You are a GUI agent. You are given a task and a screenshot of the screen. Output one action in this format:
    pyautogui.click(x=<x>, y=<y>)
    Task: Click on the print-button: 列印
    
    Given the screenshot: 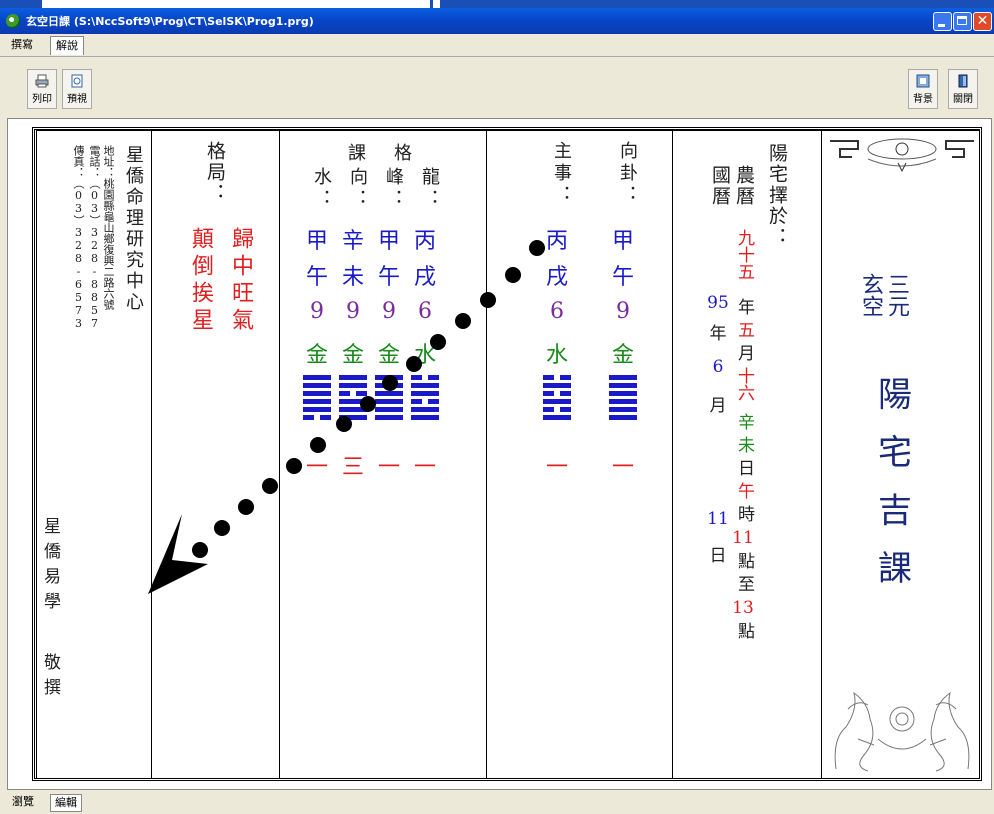 What is the action you would take?
    pyautogui.click(x=42, y=89)
    